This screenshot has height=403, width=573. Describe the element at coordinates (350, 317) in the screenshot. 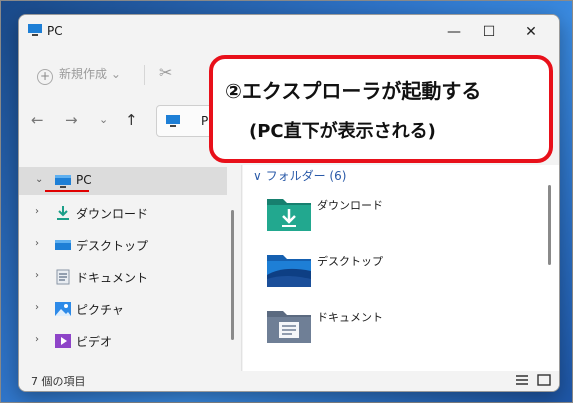

I see `folder-label: ドキュメント` at that location.